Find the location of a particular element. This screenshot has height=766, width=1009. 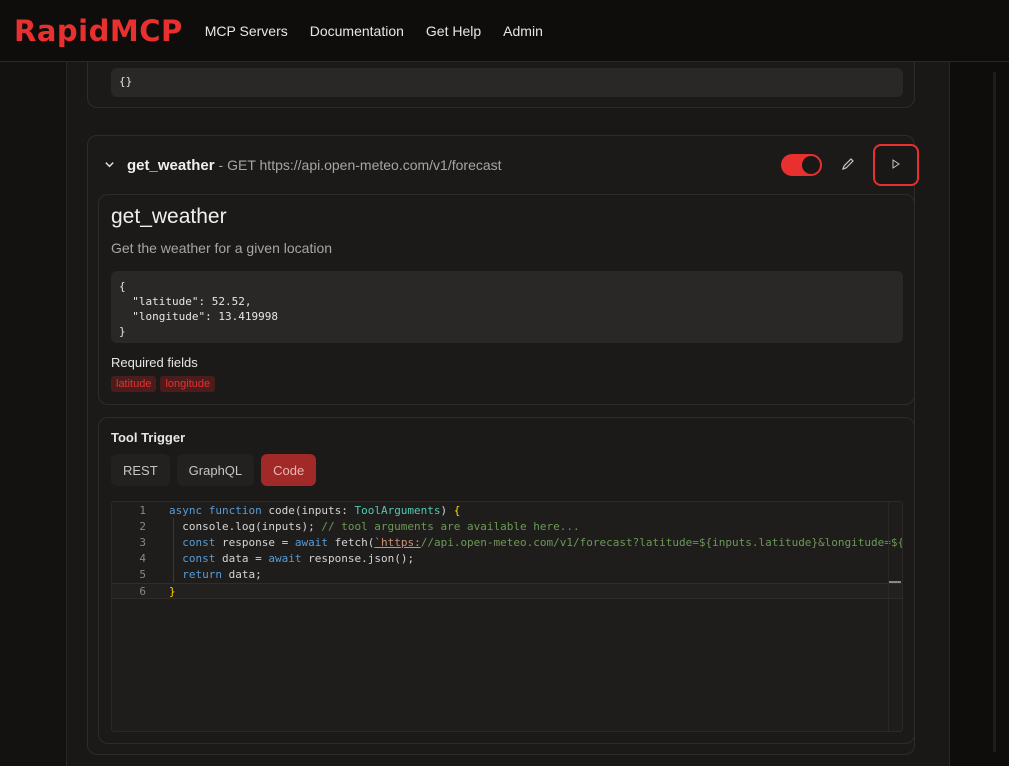

nav-admin: Admin is located at coordinates (523, 31).